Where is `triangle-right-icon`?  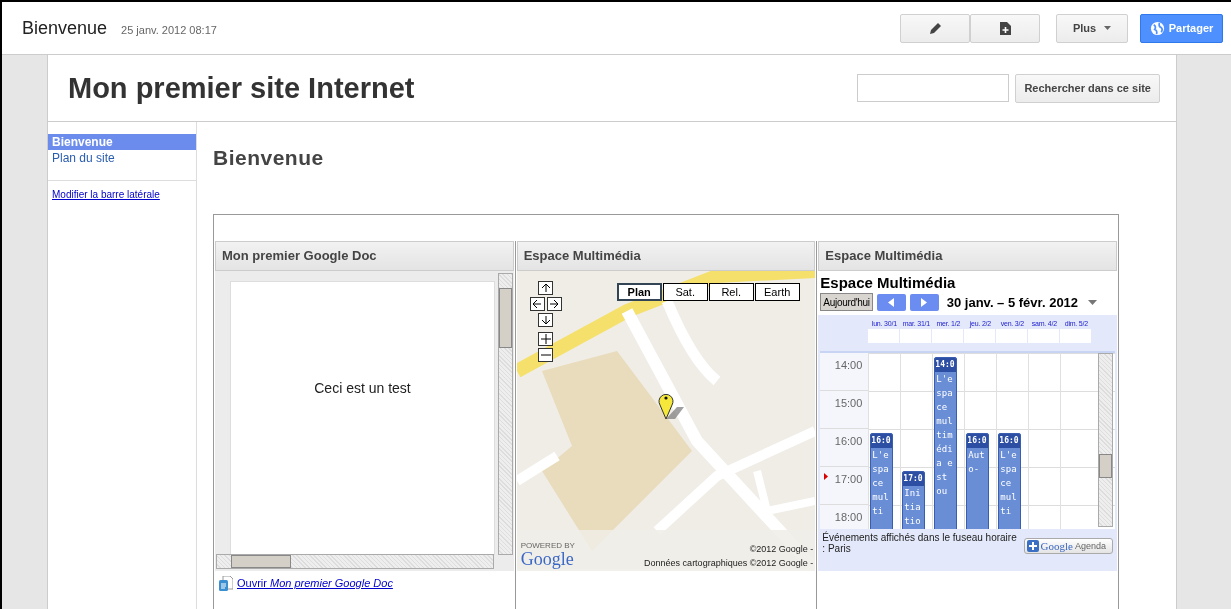
triangle-right-icon is located at coordinates (924, 302).